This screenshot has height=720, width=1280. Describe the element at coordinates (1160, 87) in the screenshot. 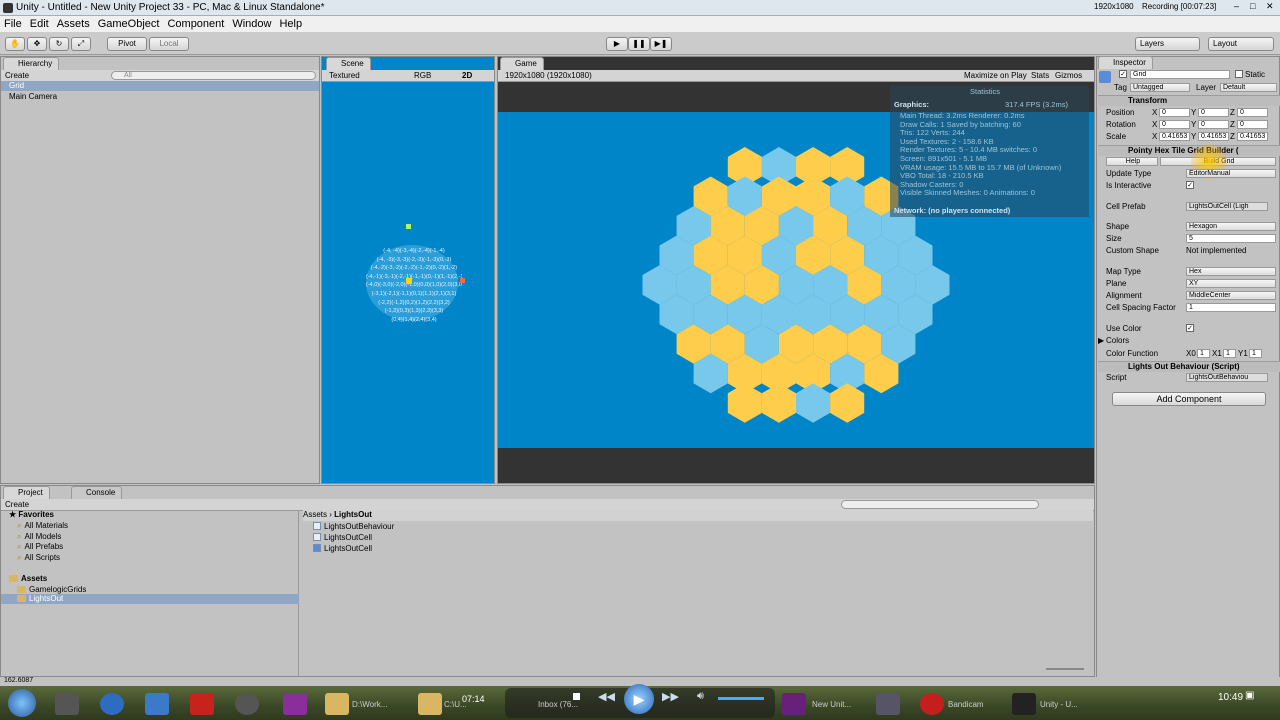

I see `tag-dropdown: Untagged` at that location.